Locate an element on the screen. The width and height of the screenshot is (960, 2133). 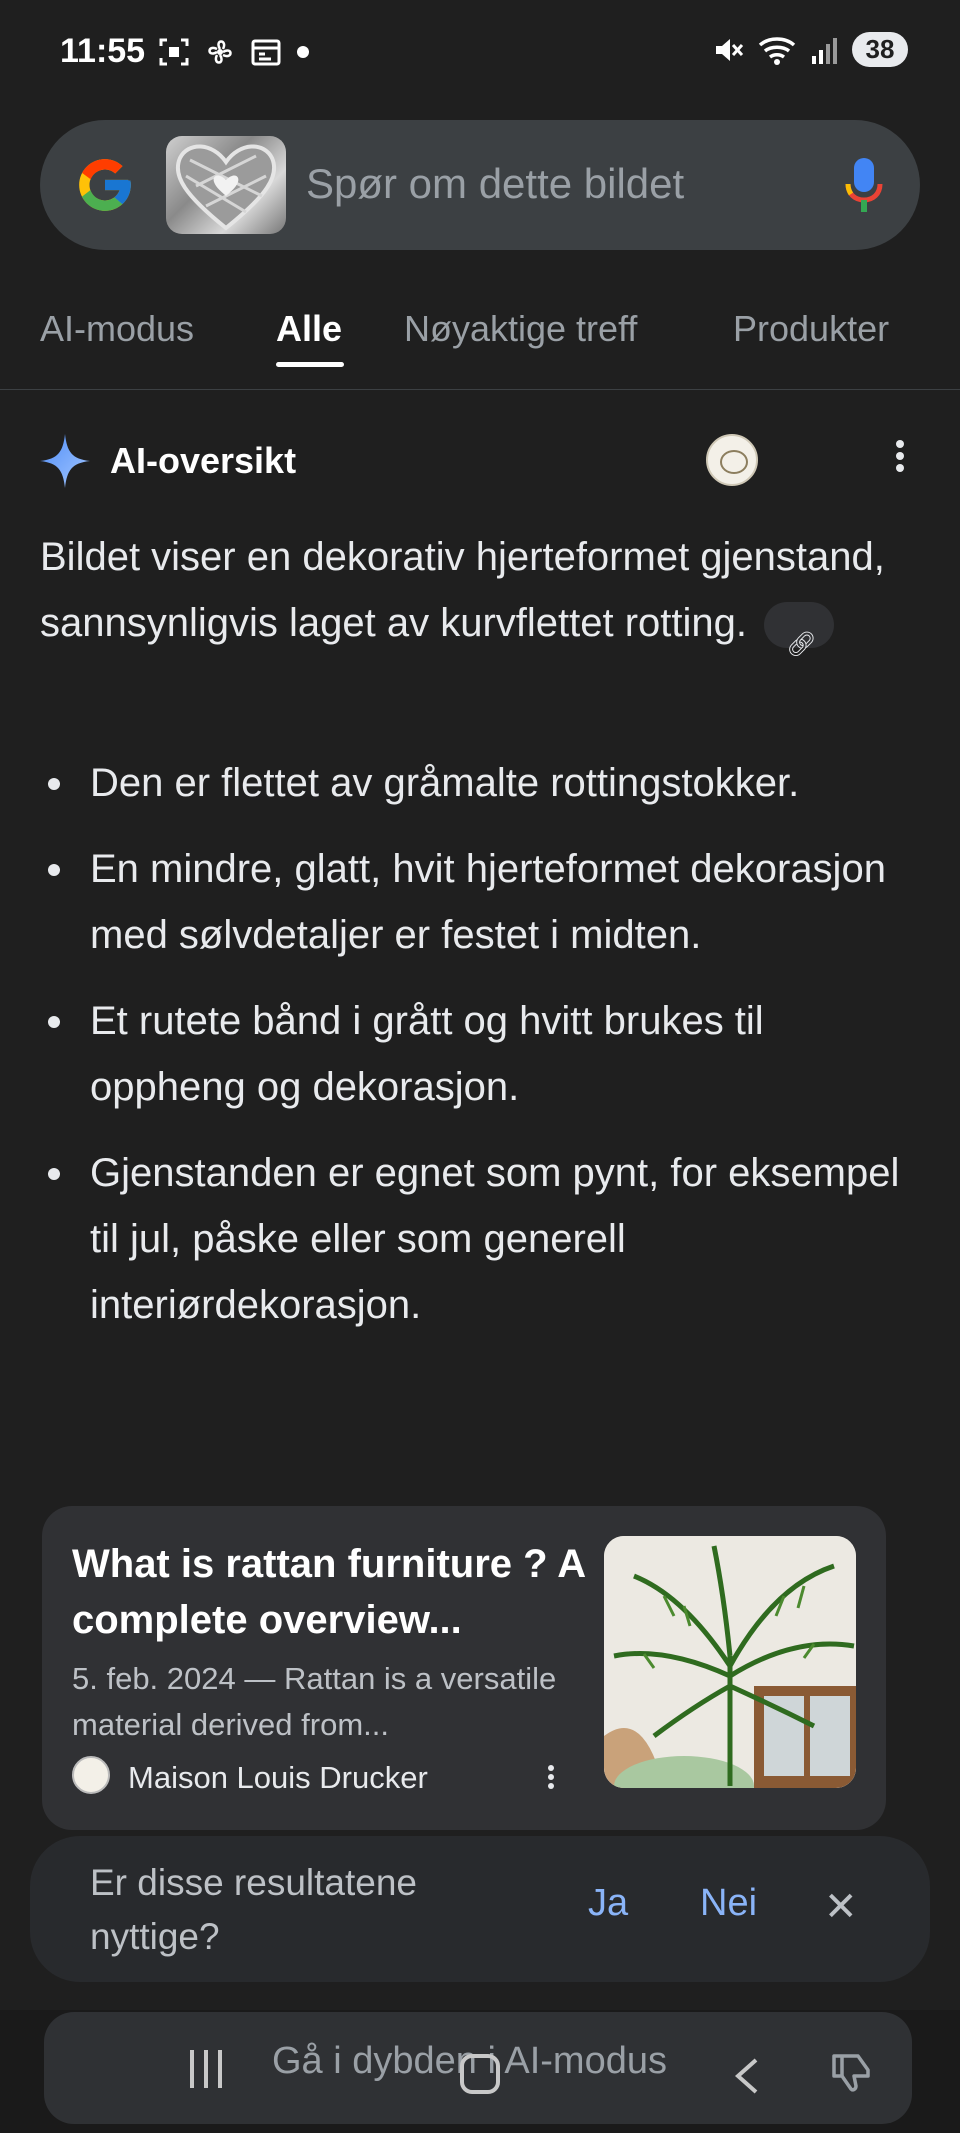
signal-icon is located at coordinates (824, 50).